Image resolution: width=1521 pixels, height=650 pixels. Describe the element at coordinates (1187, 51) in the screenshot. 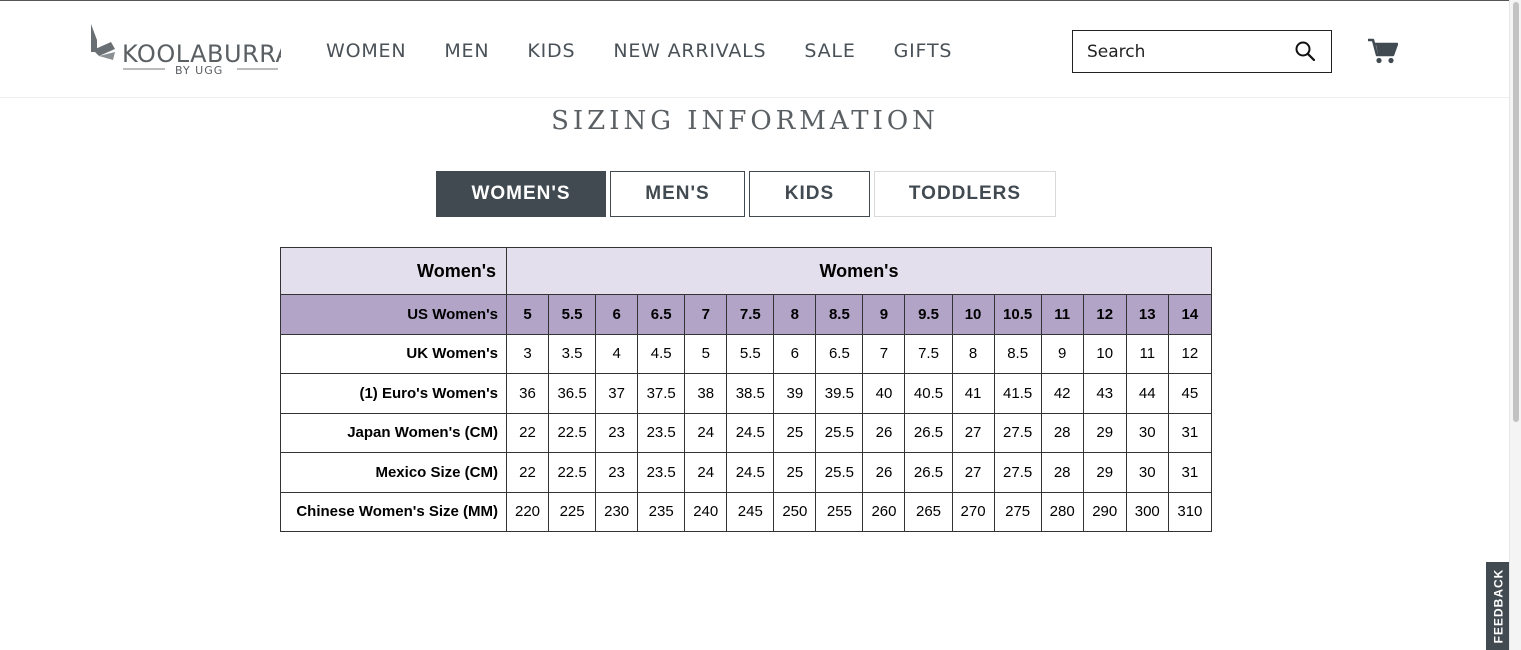

I see `search-input` at that location.